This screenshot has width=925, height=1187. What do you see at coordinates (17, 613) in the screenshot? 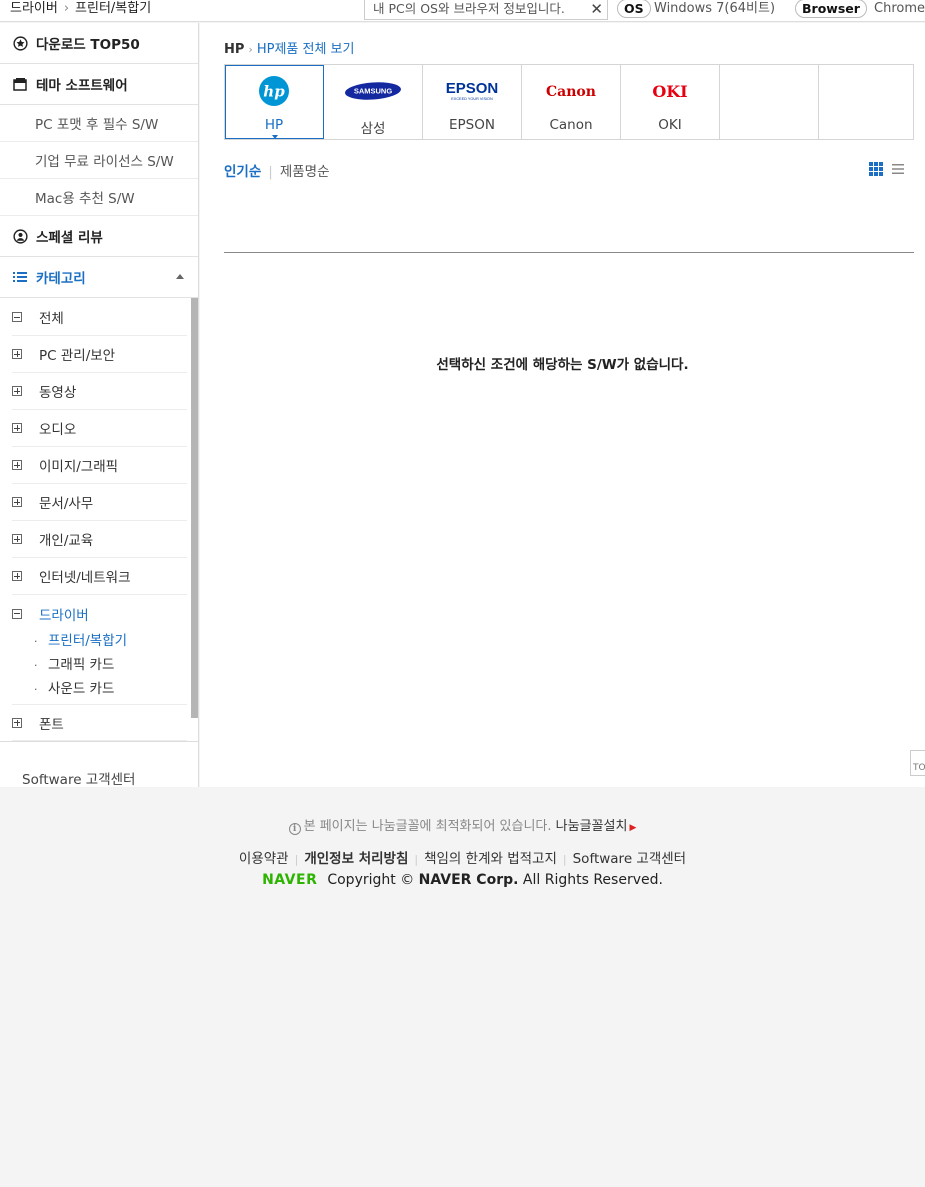
I see `collapse-icon` at bounding box center [17, 613].